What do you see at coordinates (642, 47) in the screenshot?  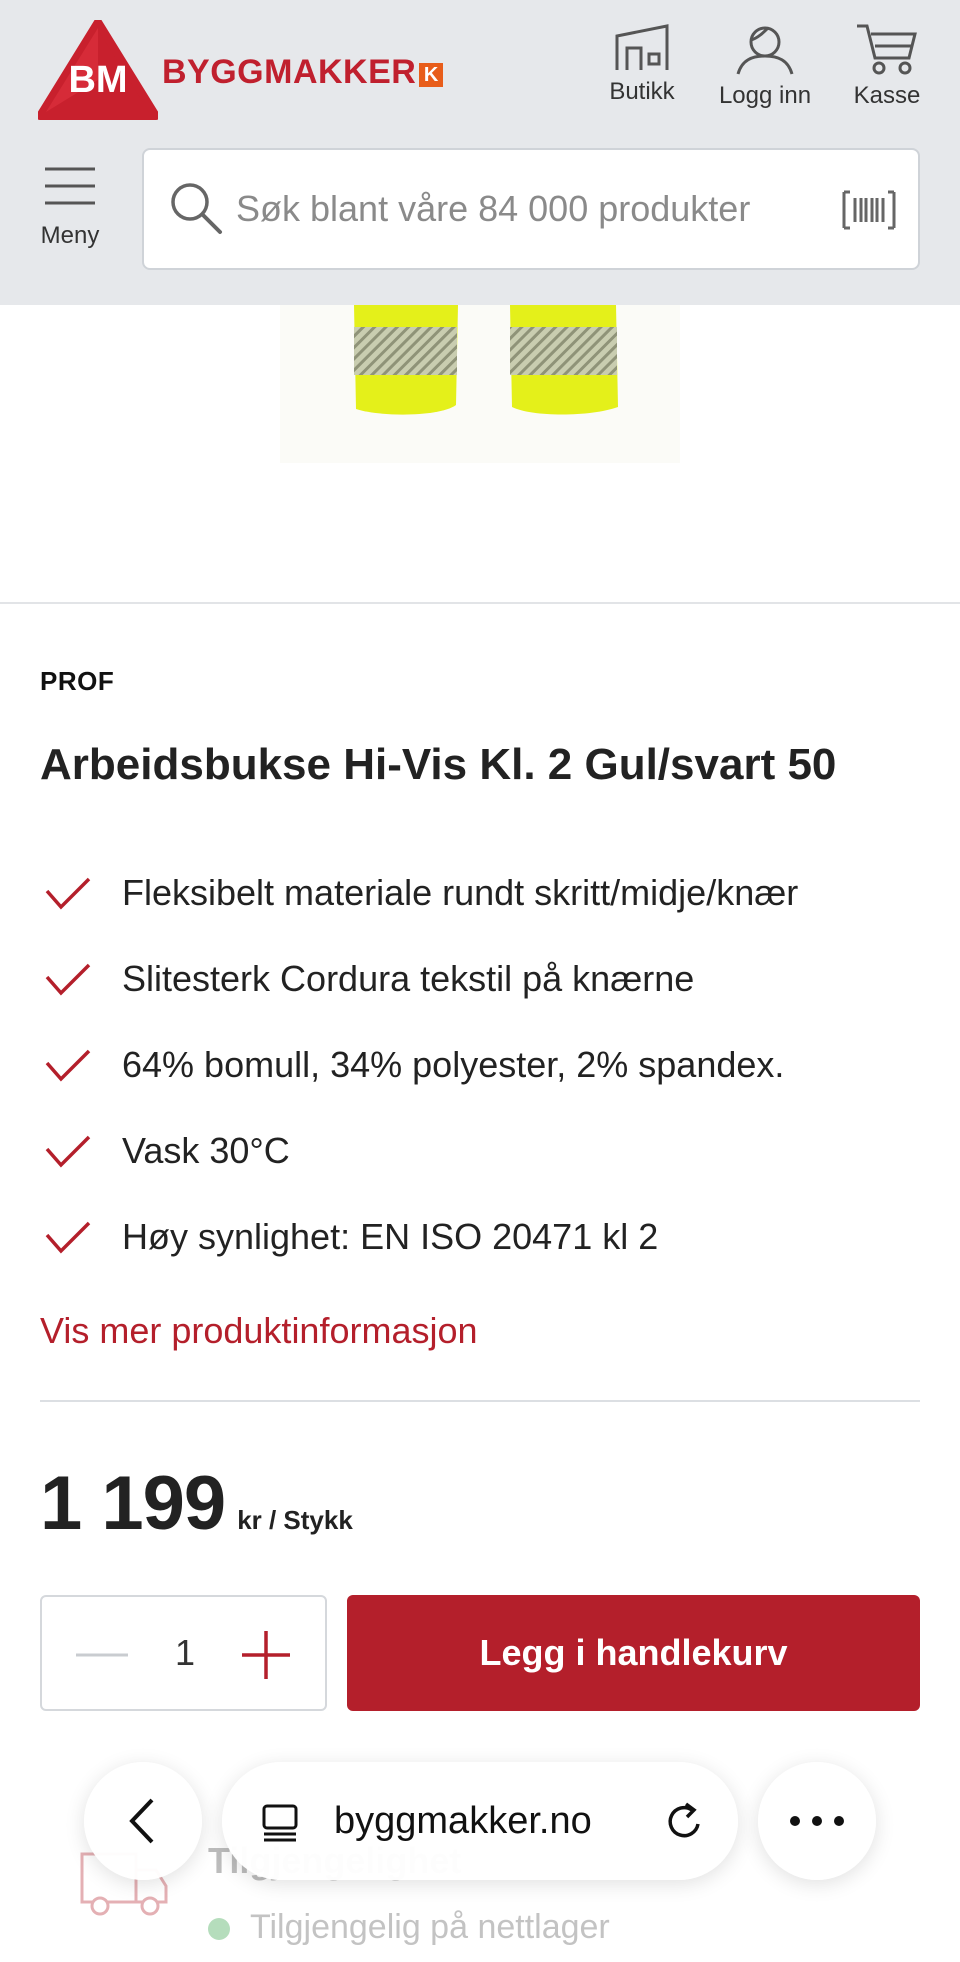 I see `store-icon` at bounding box center [642, 47].